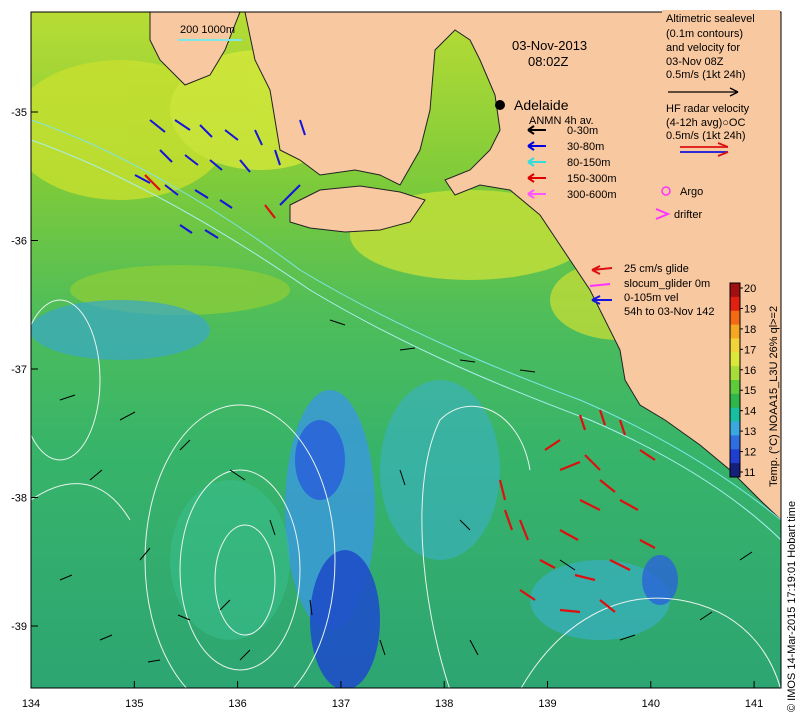  I want to click on colorbar-tick-label: 12, so click(750, 453).